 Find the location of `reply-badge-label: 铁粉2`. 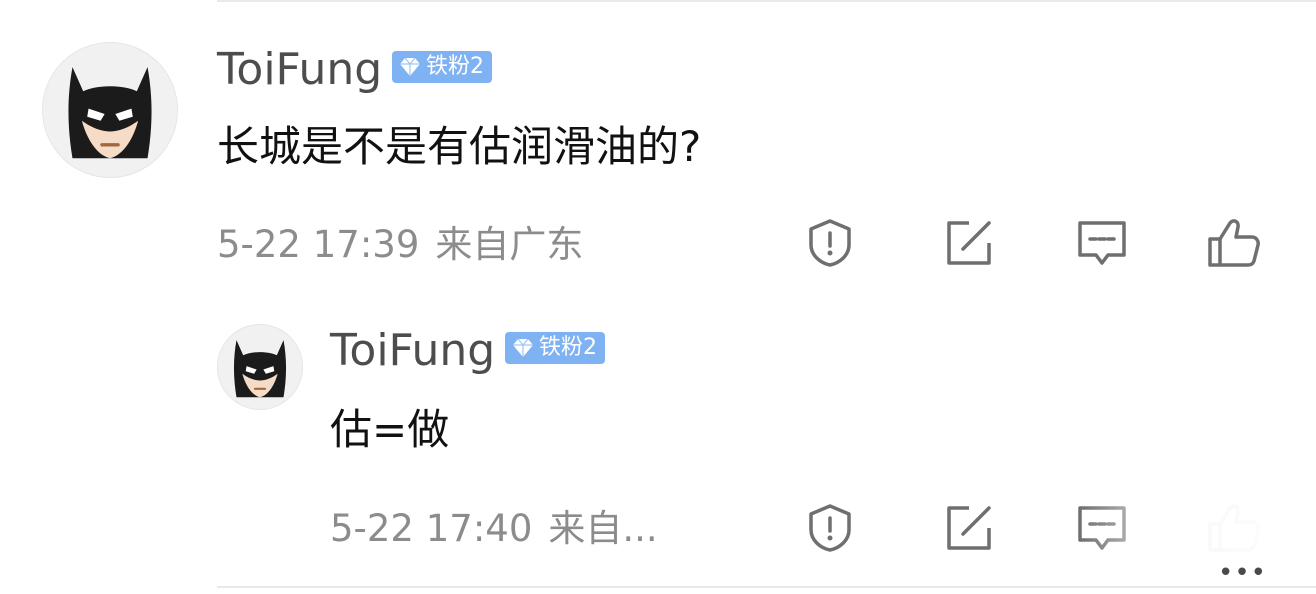

reply-badge-label: 铁粉2 is located at coordinates (568, 347).